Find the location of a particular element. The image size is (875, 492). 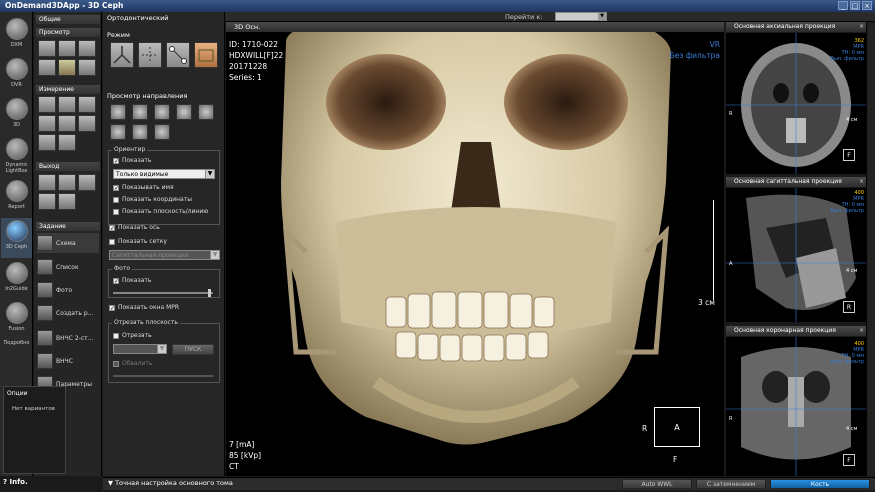

shading-button: С затемнением is located at coordinates (731, 484).